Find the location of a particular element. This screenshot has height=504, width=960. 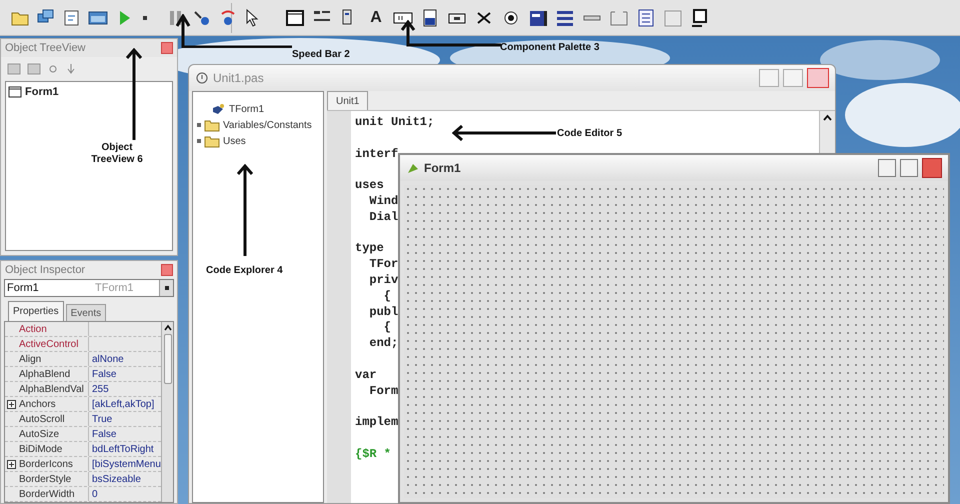

close-button is located at coordinates (818, 78).